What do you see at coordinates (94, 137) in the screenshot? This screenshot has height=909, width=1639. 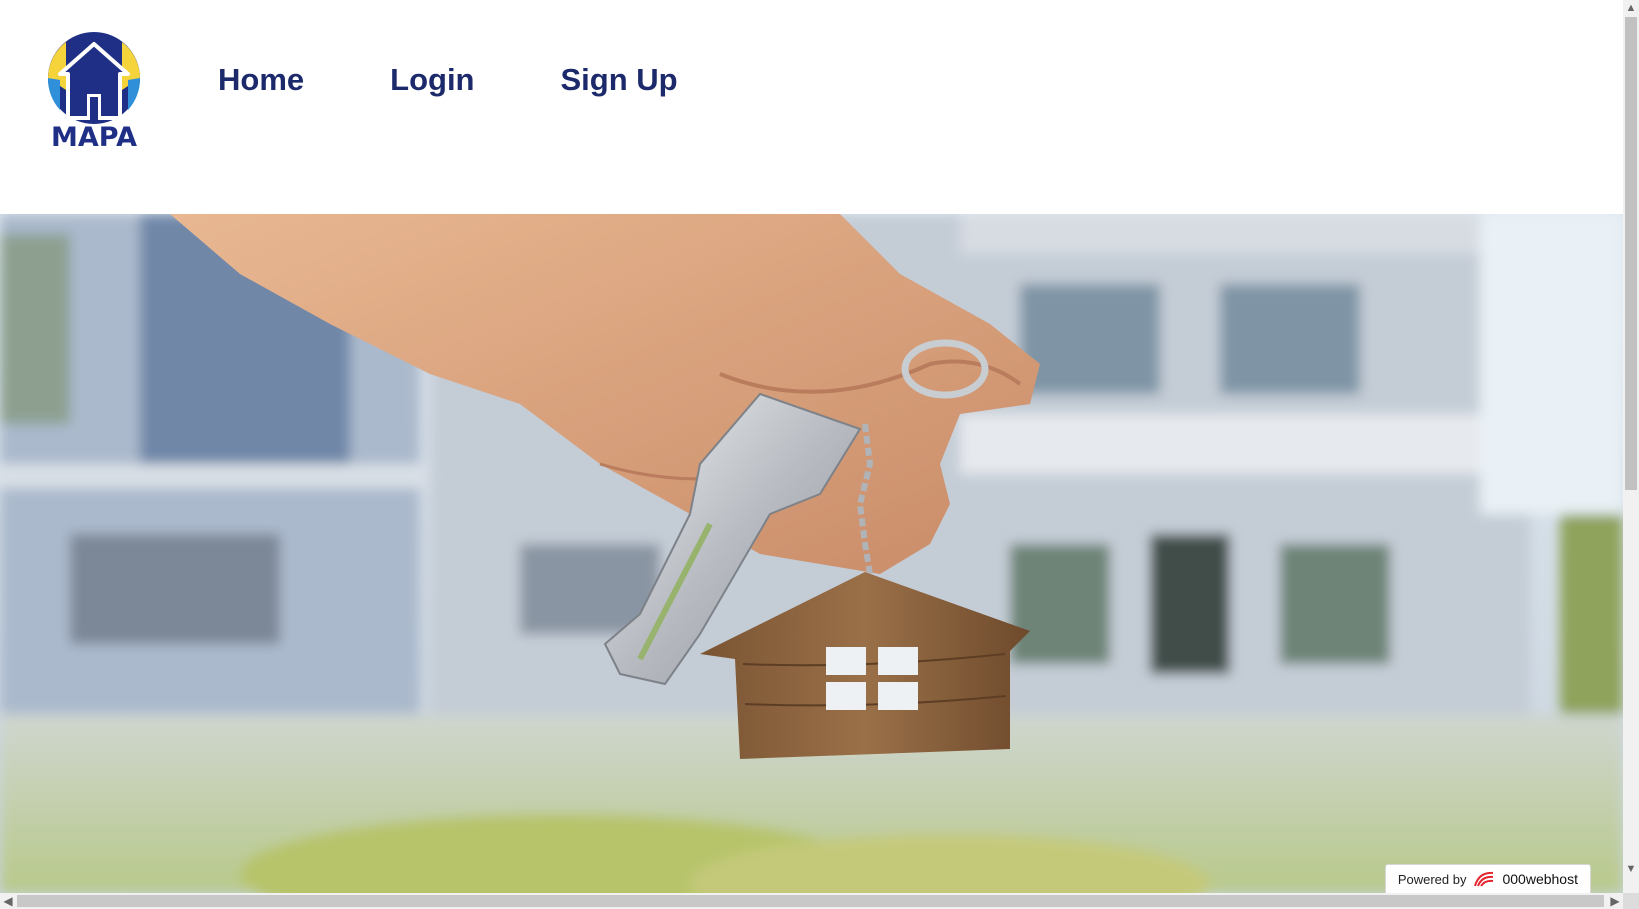 I see `logo-text: MAPA` at bounding box center [94, 137].